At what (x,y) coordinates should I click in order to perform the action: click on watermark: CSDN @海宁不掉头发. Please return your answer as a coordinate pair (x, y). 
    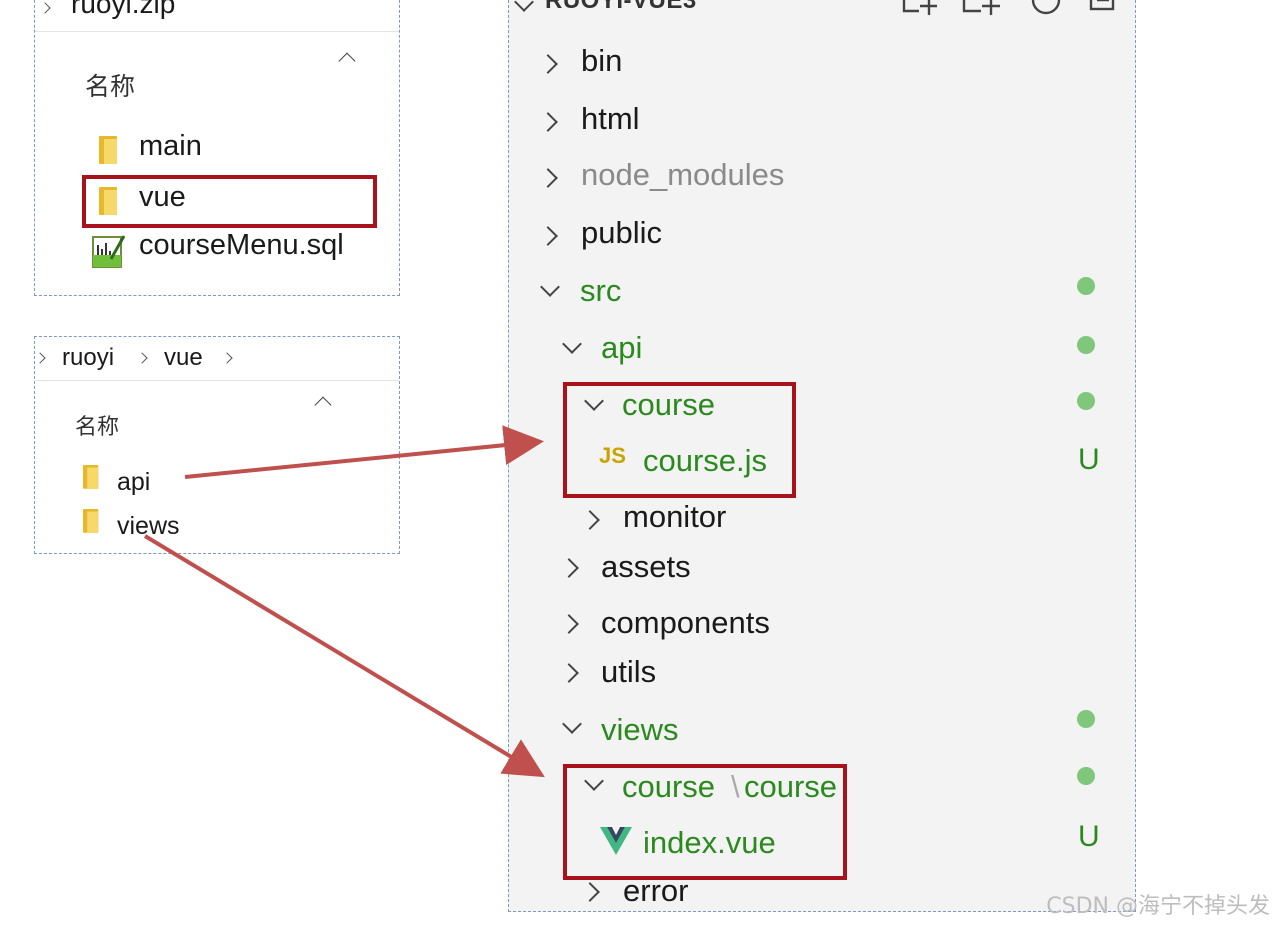
    Looking at the image, I should click on (1158, 906).